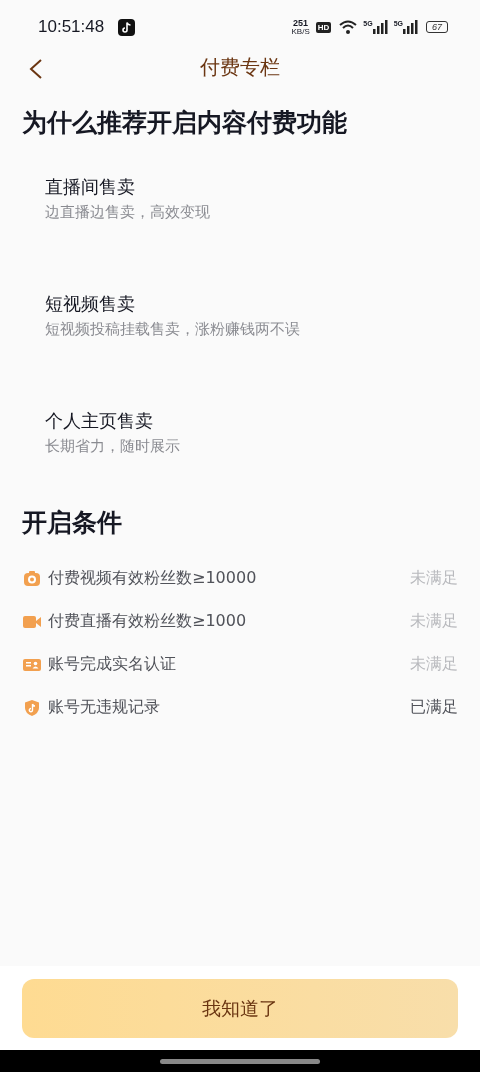 The height and width of the screenshot is (1072, 480). Describe the element at coordinates (32, 578) in the screenshot. I see `camera-icon` at that location.